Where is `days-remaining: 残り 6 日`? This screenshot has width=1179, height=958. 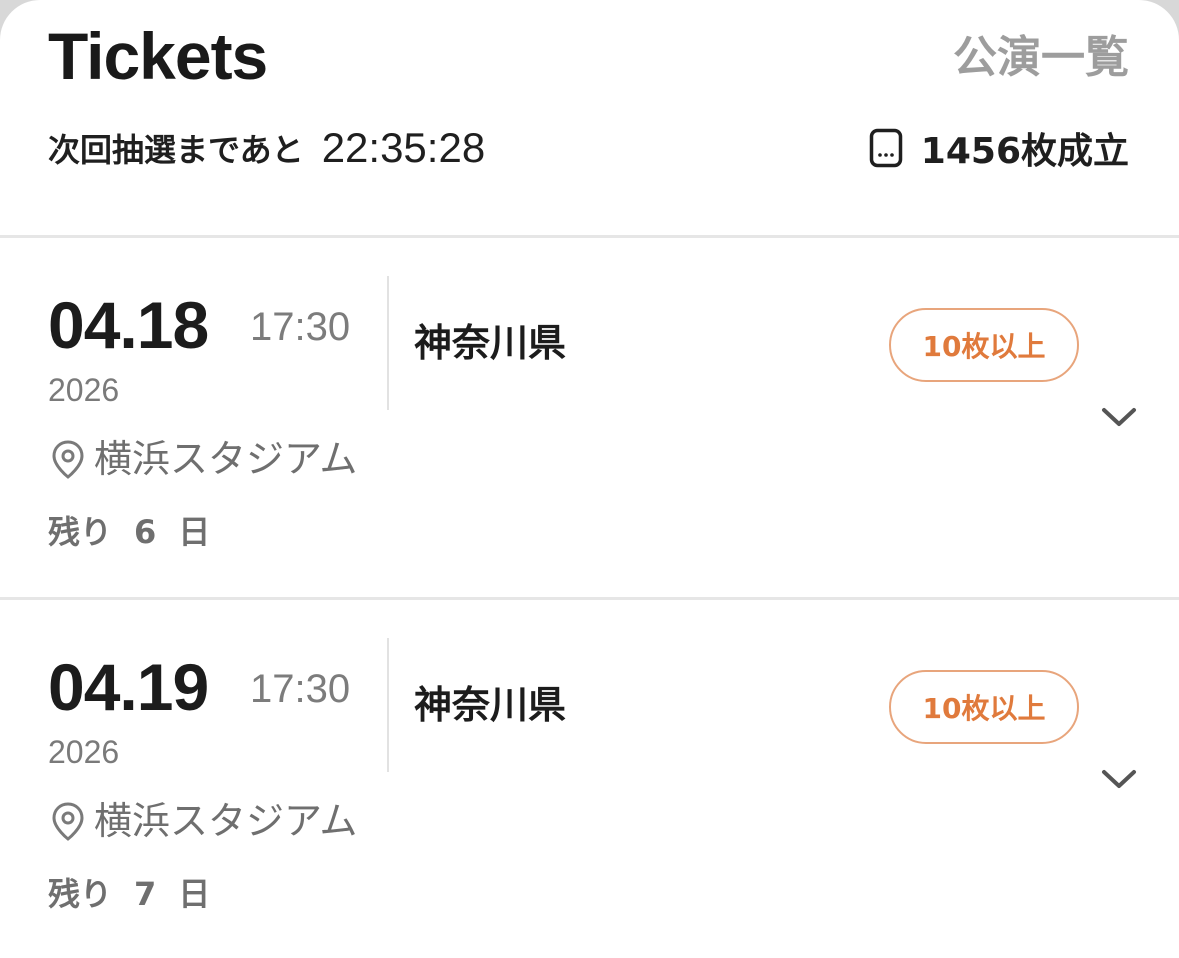
days-remaining: 残り 6 日 is located at coordinates (129, 532).